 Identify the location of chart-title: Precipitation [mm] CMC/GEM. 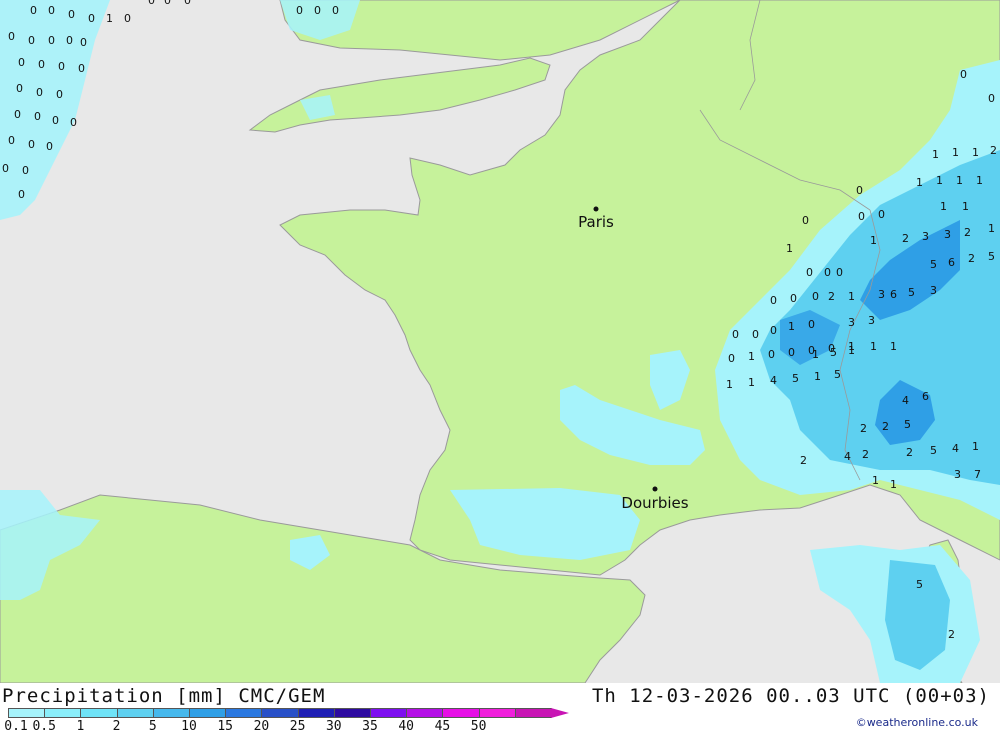
(164, 696).